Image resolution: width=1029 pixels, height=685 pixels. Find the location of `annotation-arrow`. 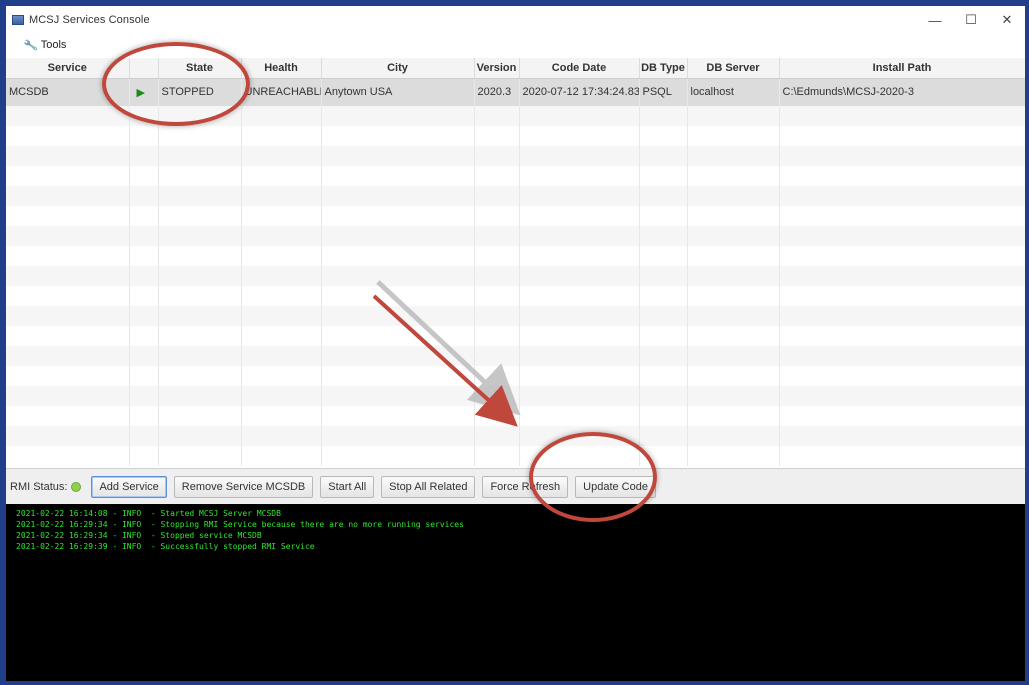

annotation-arrow is located at coordinates (446, 353).